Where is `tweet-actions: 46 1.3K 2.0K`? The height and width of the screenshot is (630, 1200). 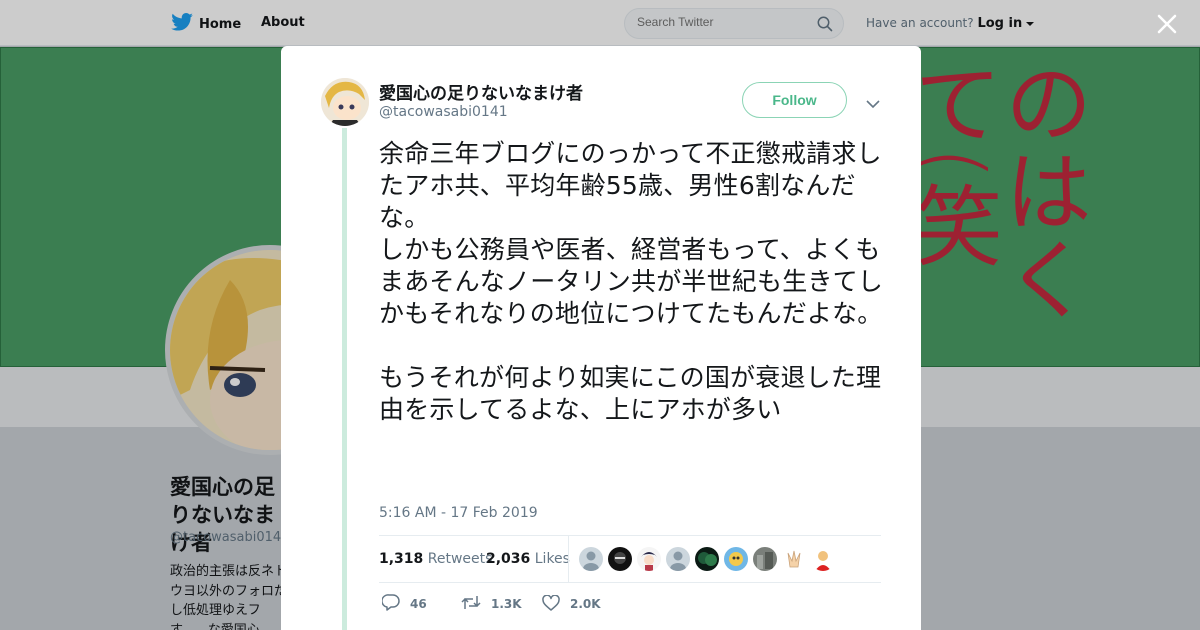 tweet-actions: 46 1.3K 2.0K is located at coordinates (491, 604).